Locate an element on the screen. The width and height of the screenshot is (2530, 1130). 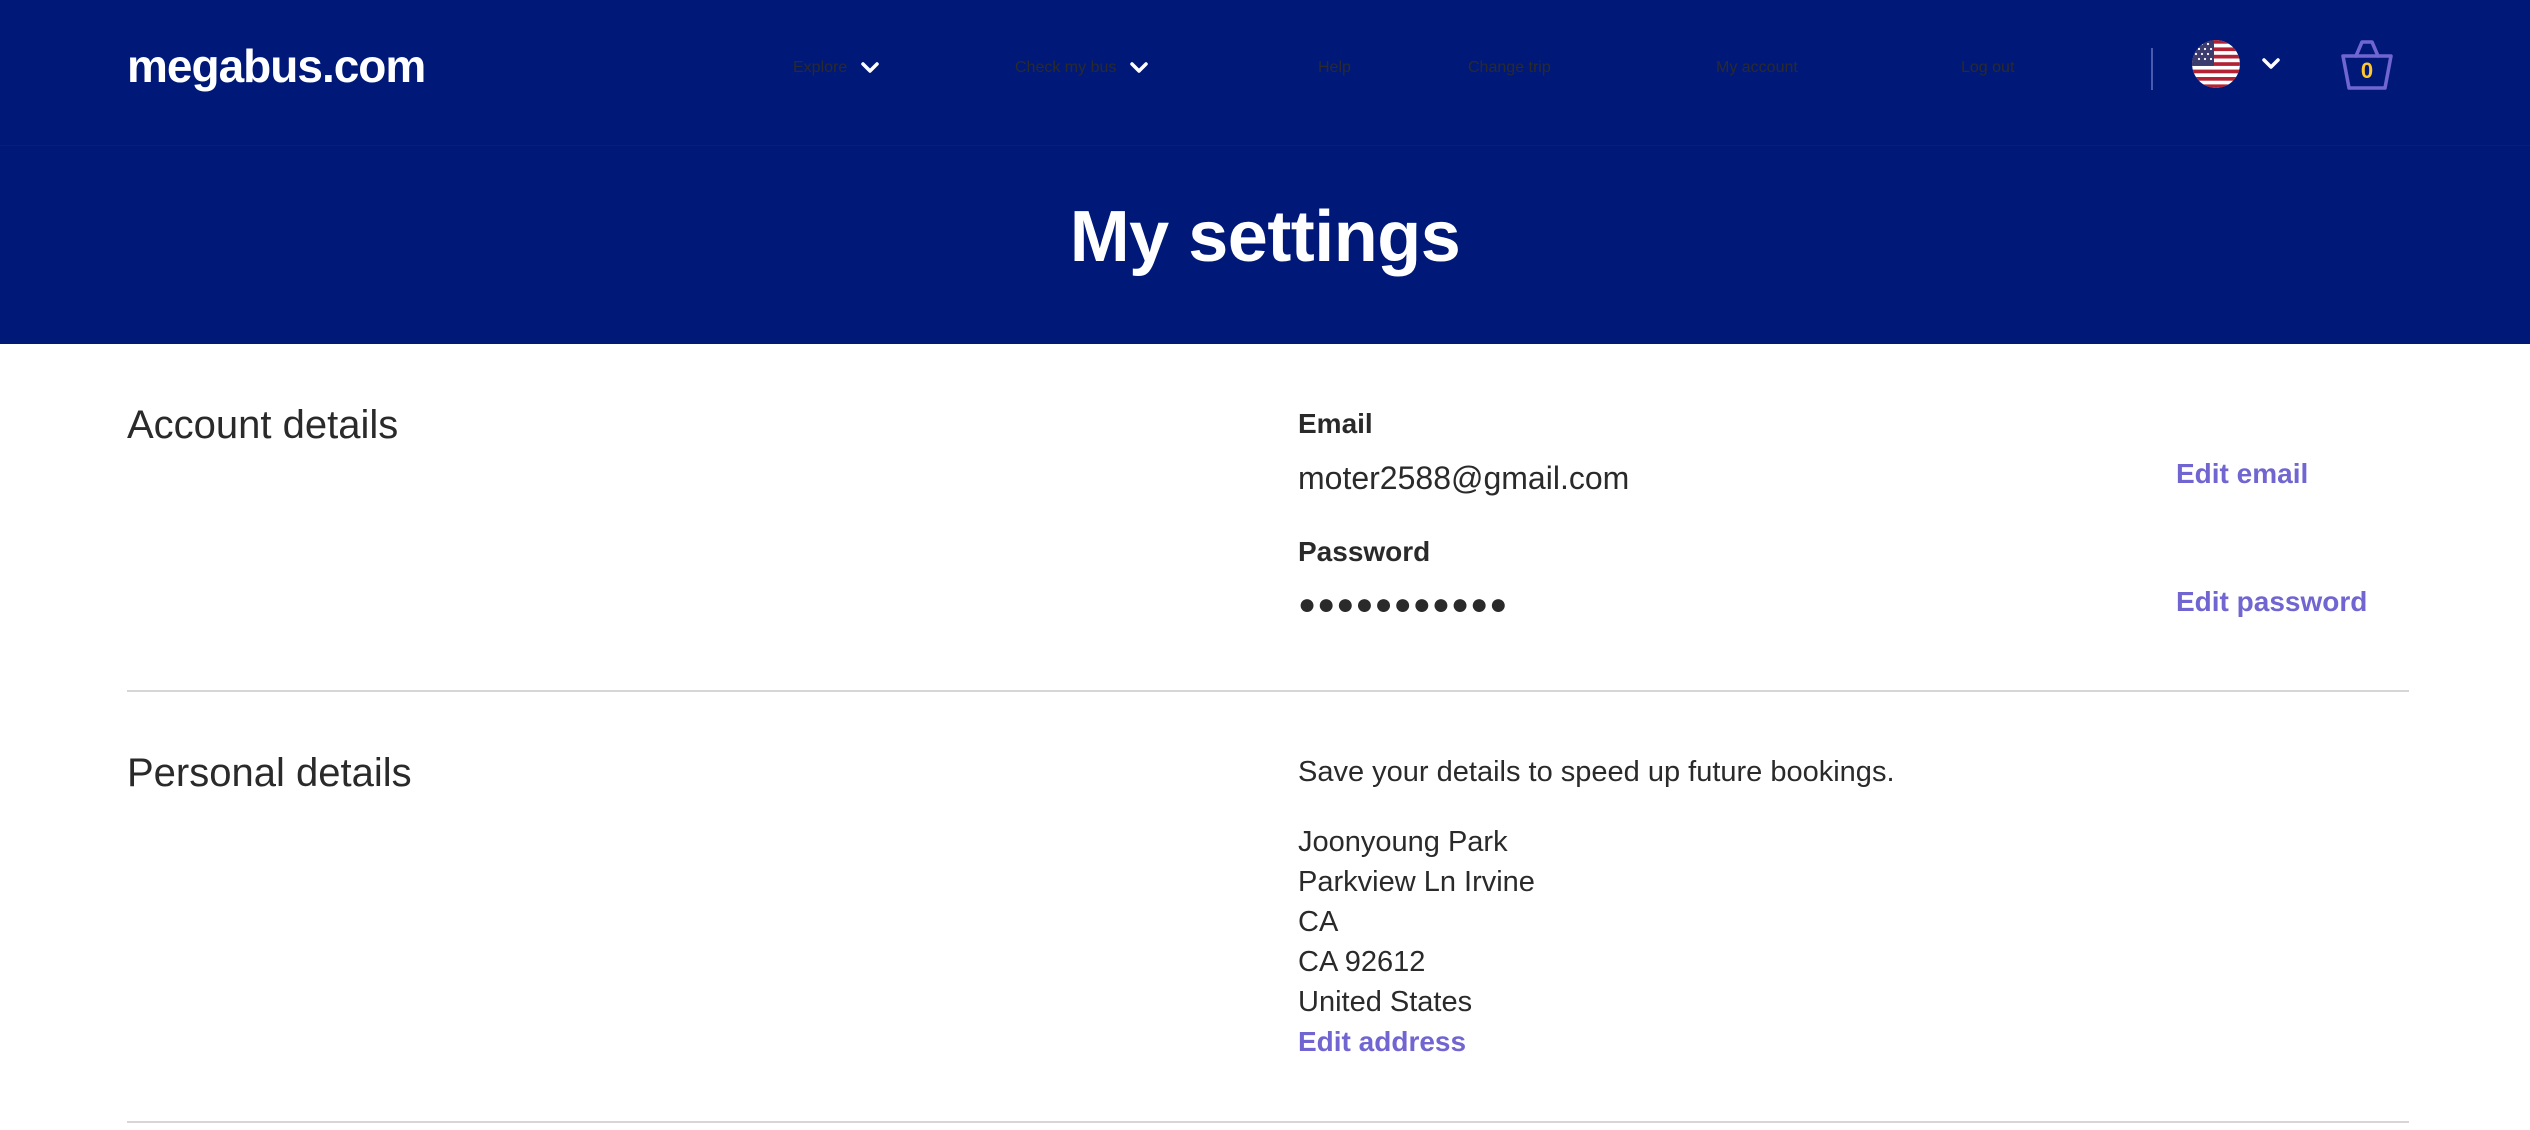
edit-email-link: Edit email is located at coordinates (2242, 474).